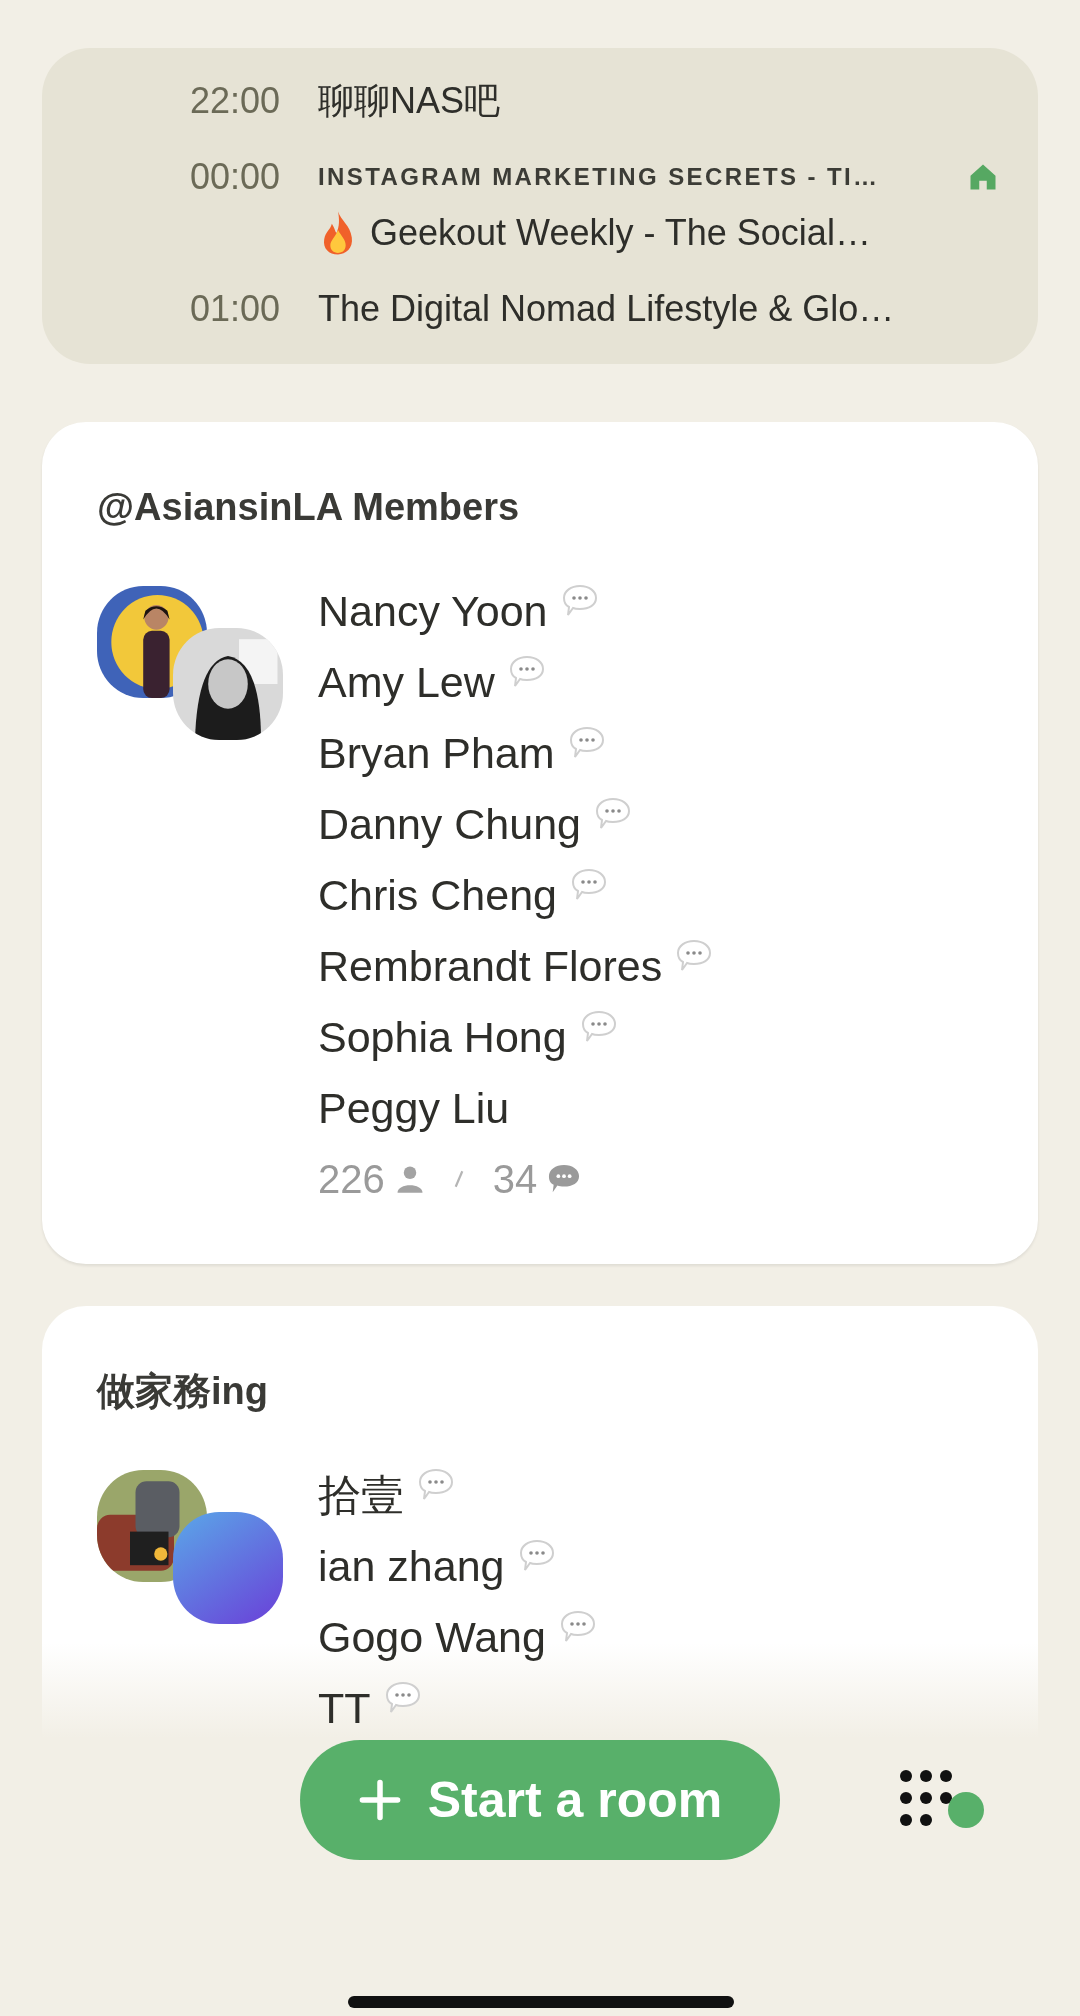  What do you see at coordinates (234, 101) in the screenshot?
I see `event-time: 22:00` at bounding box center [234, 101].